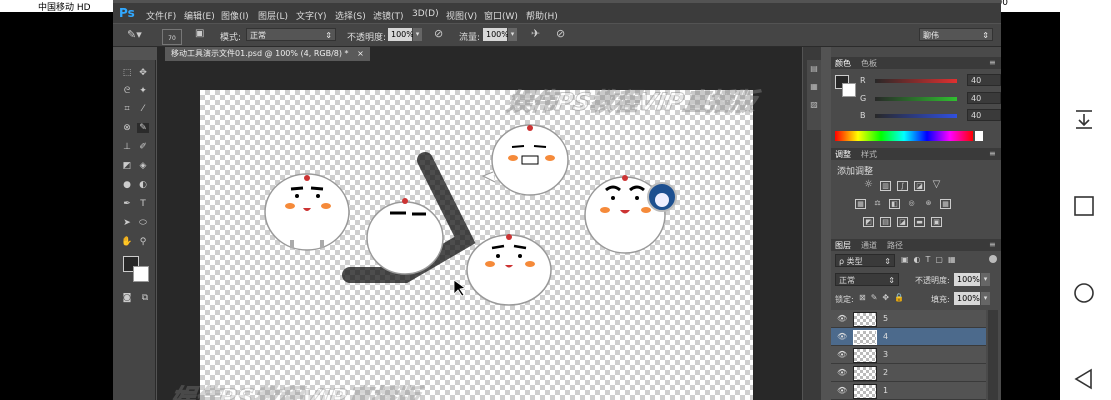 This screenshot has height=400, width=1111. Describe the element at coordinates (908, 337) in the screenshot. I see `layer-row-selected: 👁 4` at that location.